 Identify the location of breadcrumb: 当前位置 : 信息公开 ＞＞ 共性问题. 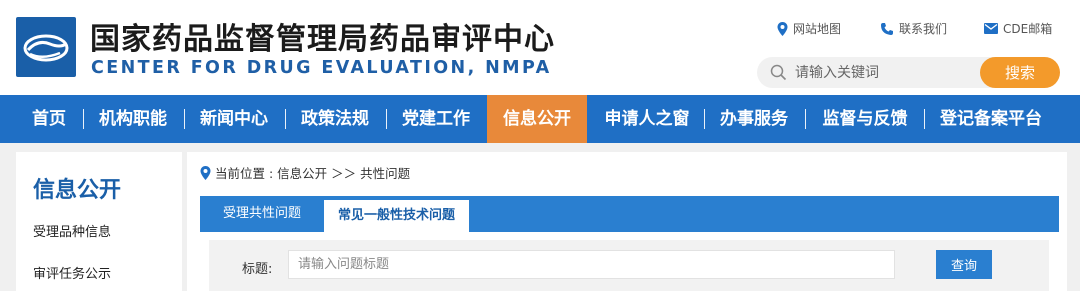
(305, 172).